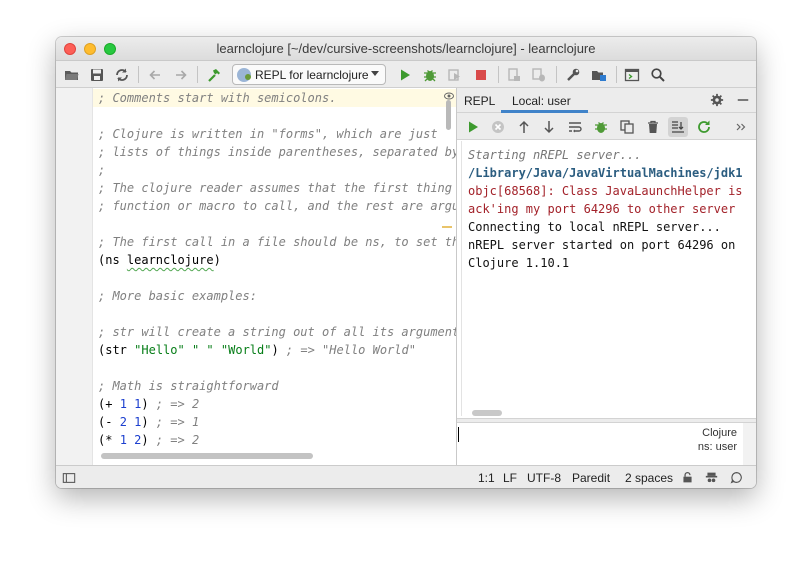 Image resolution: width=812 pixels, height=562 pixels. What do you see at coordinates (678, 127) in the screenshot?
I see `scroll-to-end-icon` at bounding box center [678, 127].